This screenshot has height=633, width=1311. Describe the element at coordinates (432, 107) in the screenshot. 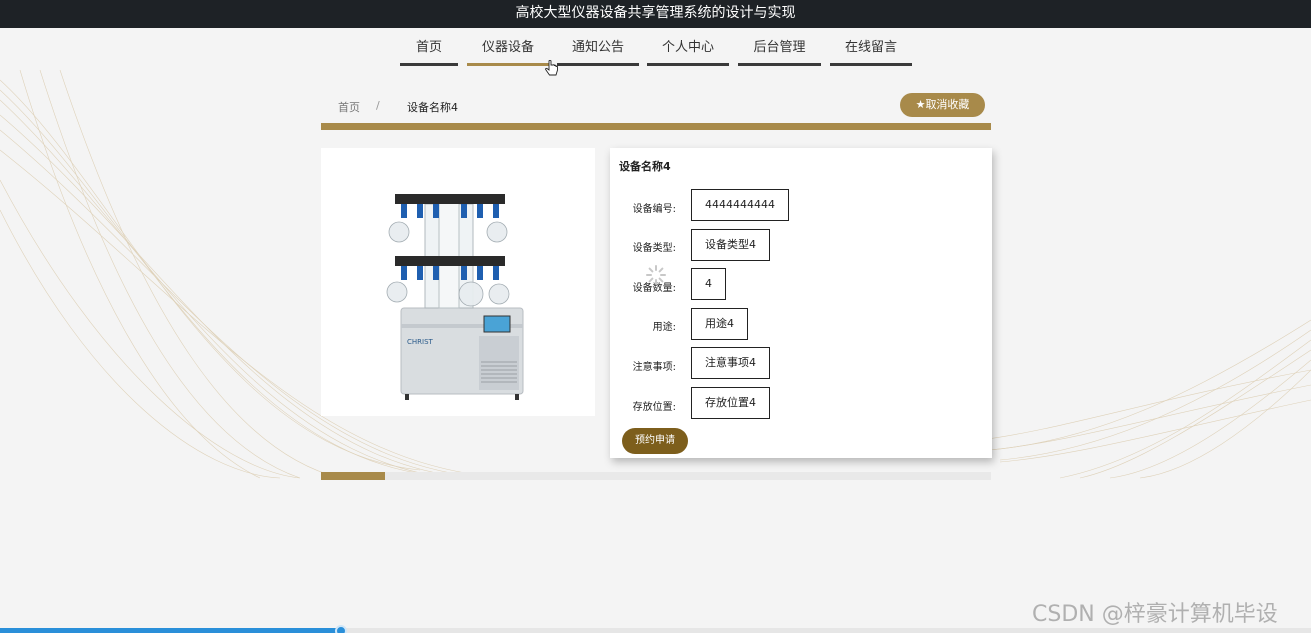

I see `breadcrumb-current: 设备名称4` at that location.